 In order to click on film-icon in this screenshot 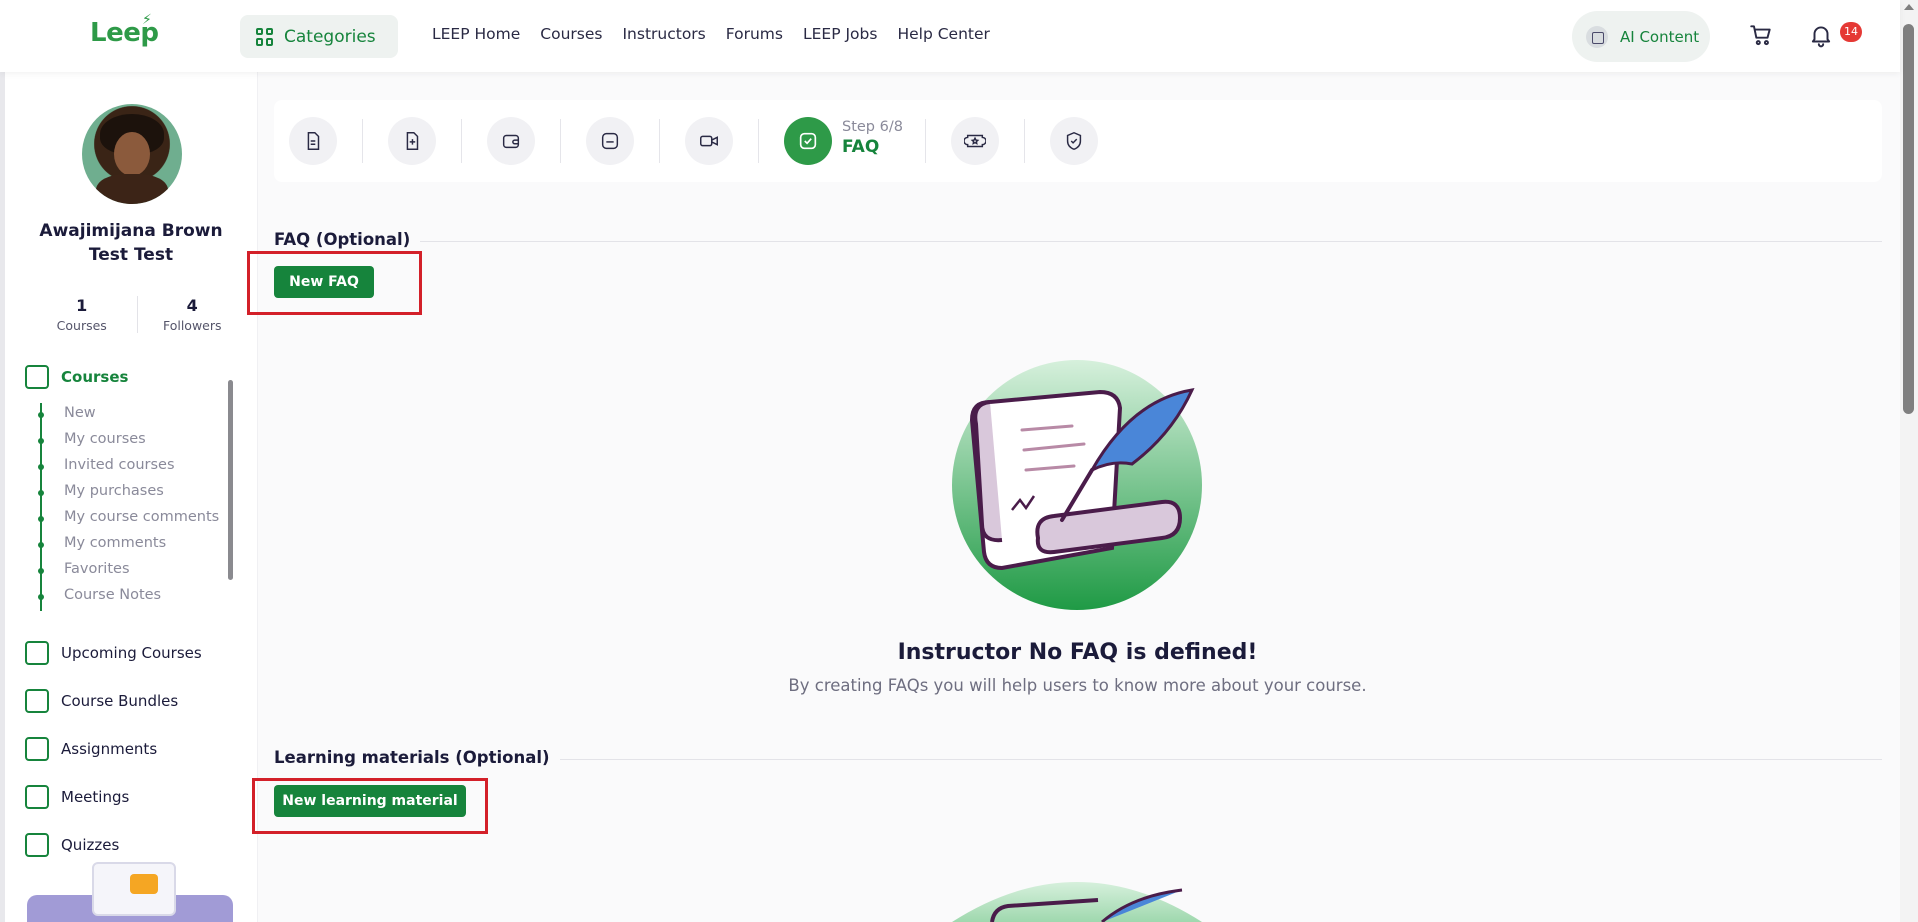, I will do `click(37, 653)`.